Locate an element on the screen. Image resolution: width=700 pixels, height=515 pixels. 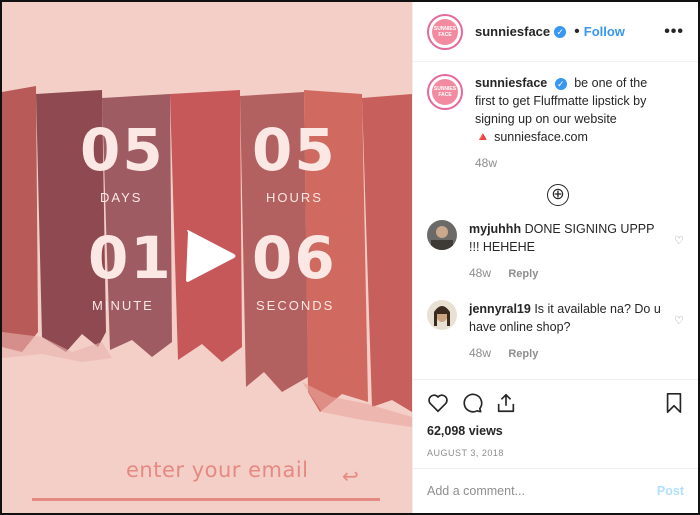
share-icon is located at coordinates (506, 403).